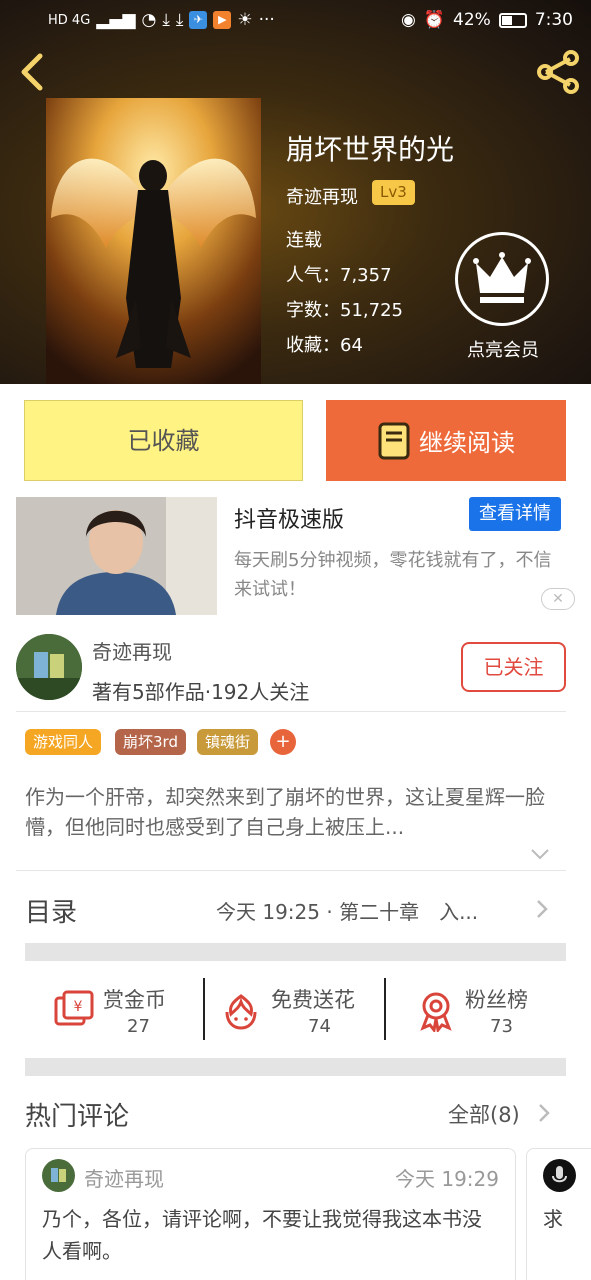 Image resolution: width=591 pixels, height=1280 pixels. I want to click on angel-cover-image, so click(153, 241).